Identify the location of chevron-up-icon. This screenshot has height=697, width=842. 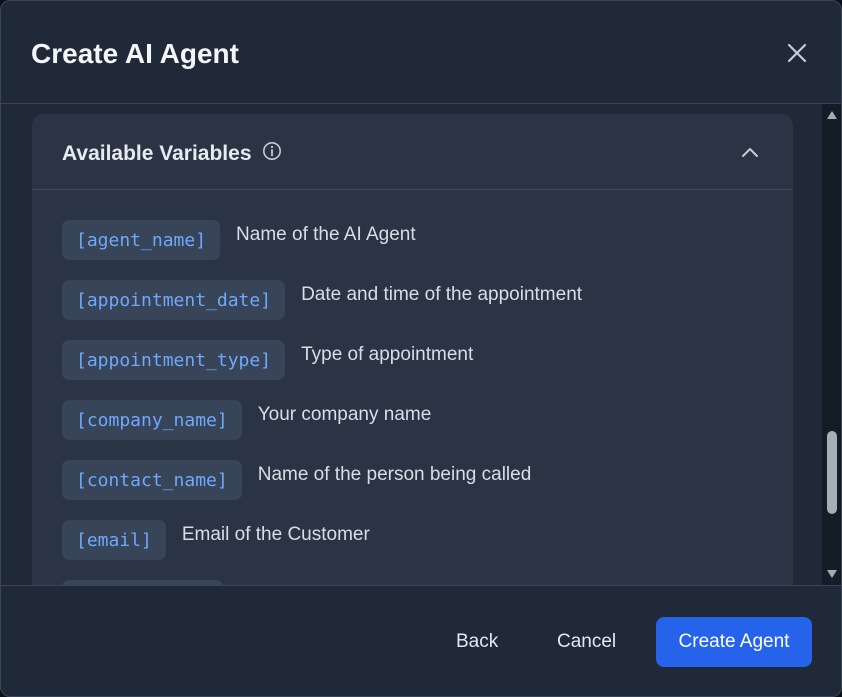
(750, 152).